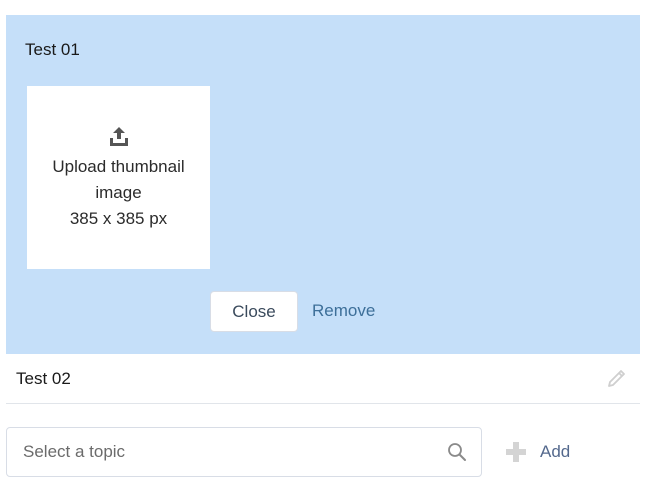 The image size is (653, 503). I want to click on upload-label-line1: Upload thumbnail, so click(118, 166).